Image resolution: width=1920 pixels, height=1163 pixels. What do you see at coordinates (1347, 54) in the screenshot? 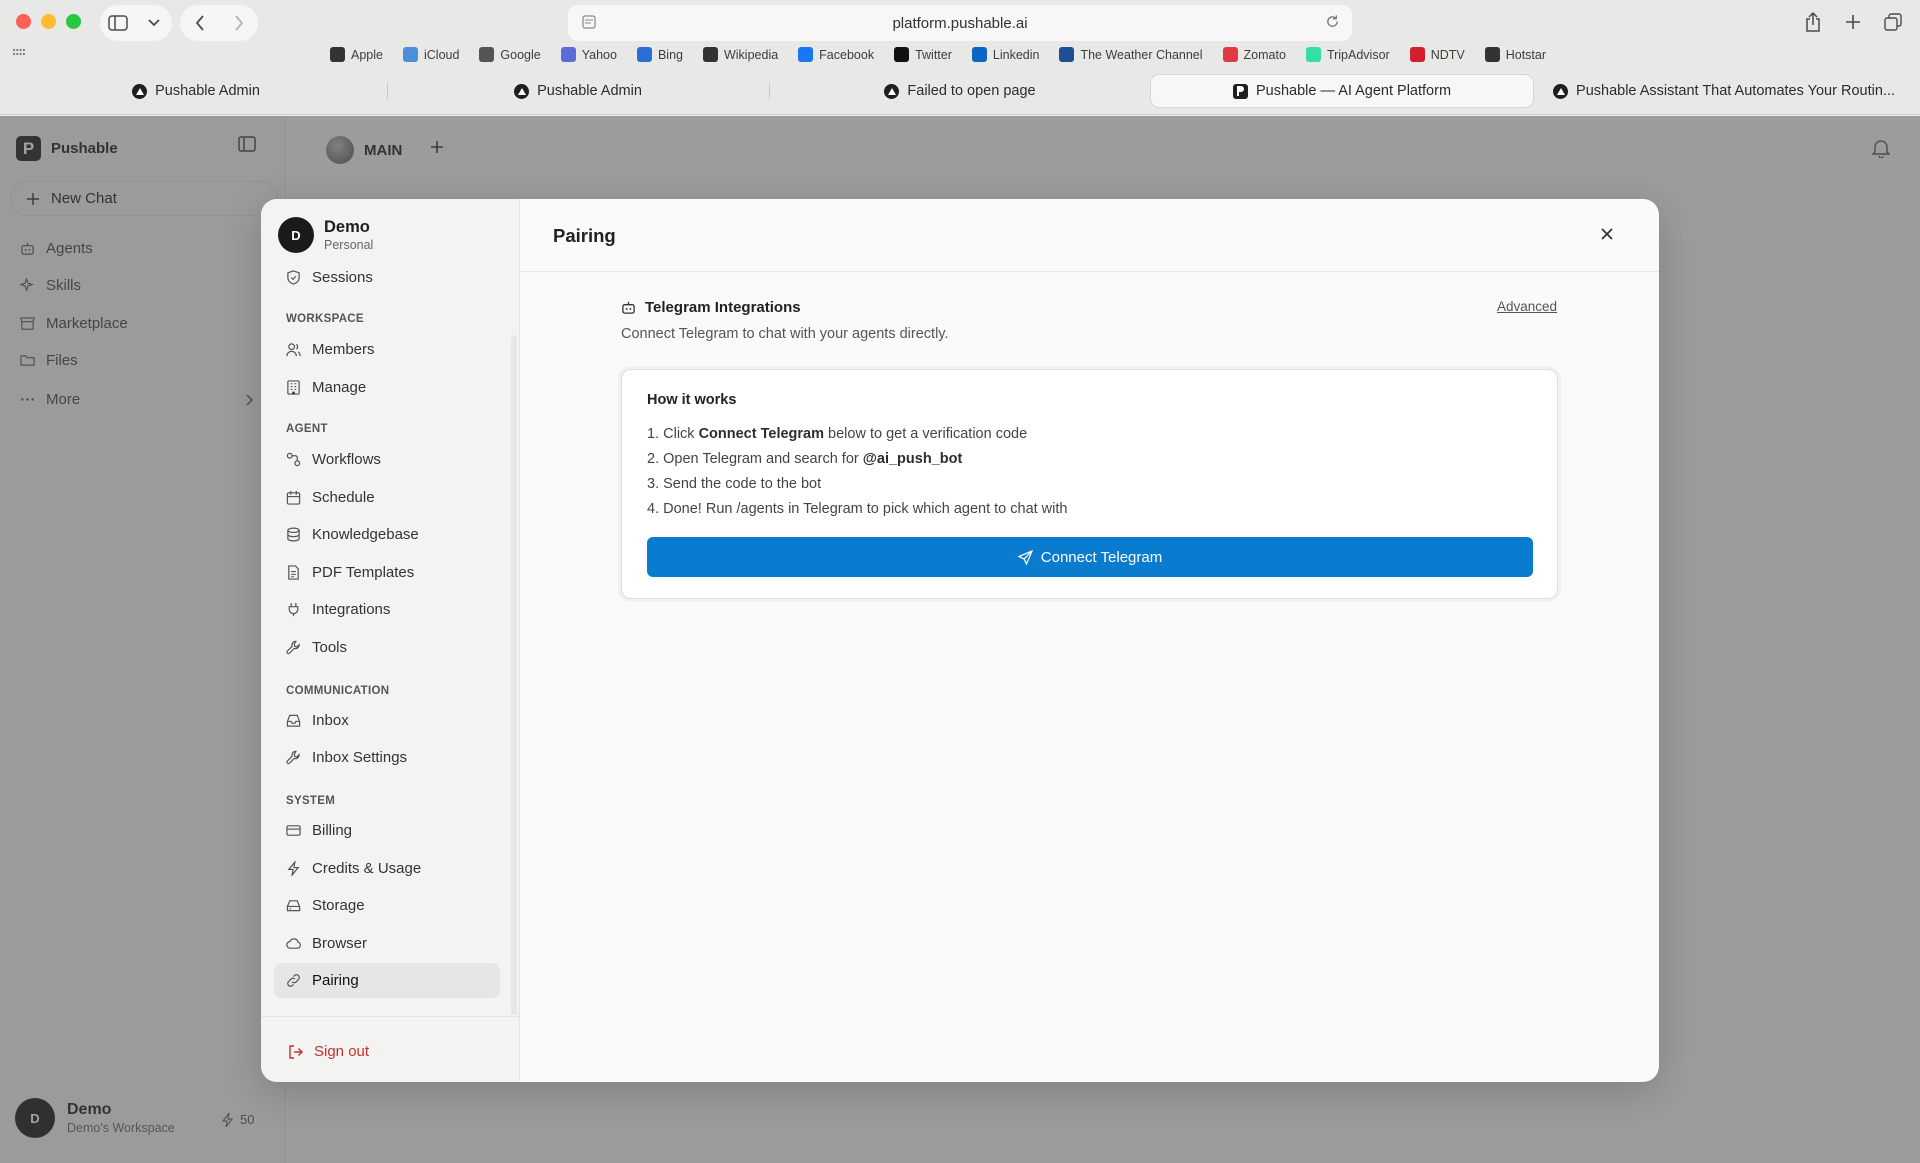
I see `favorite-link: TripAdvisor` at bounding box center [1347, 54].